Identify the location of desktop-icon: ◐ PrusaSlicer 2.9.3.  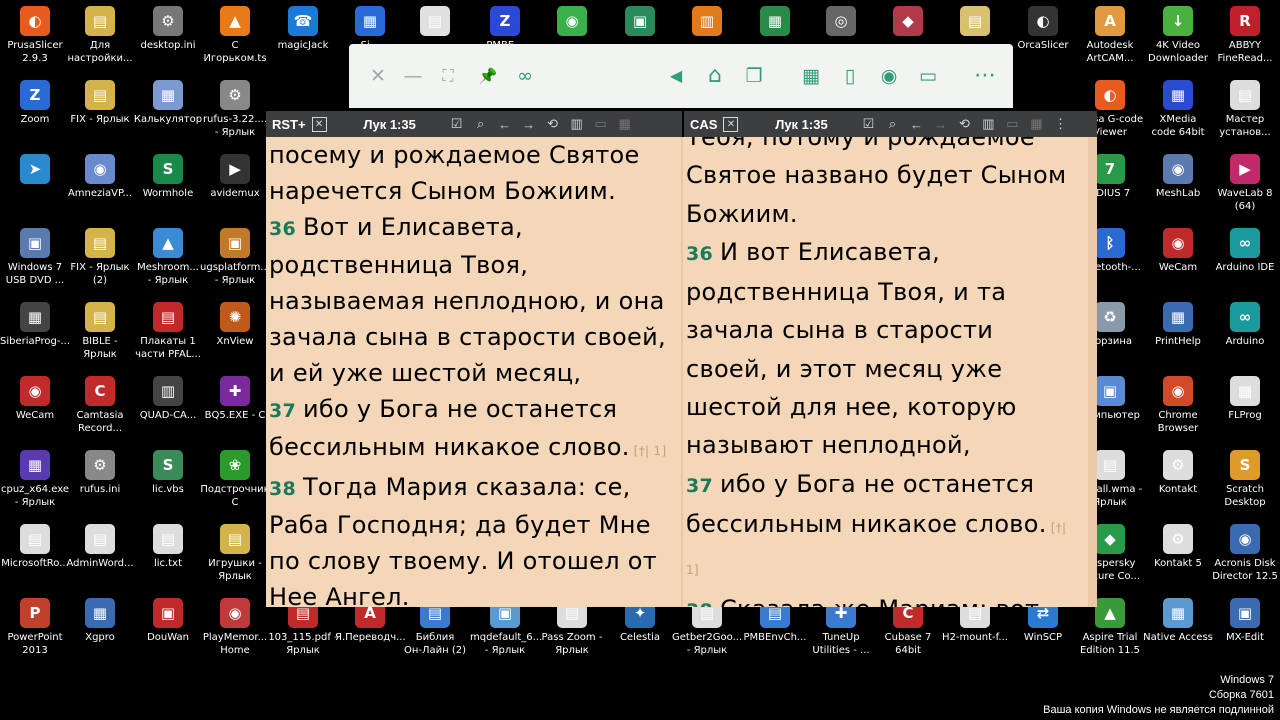
(35, 35).